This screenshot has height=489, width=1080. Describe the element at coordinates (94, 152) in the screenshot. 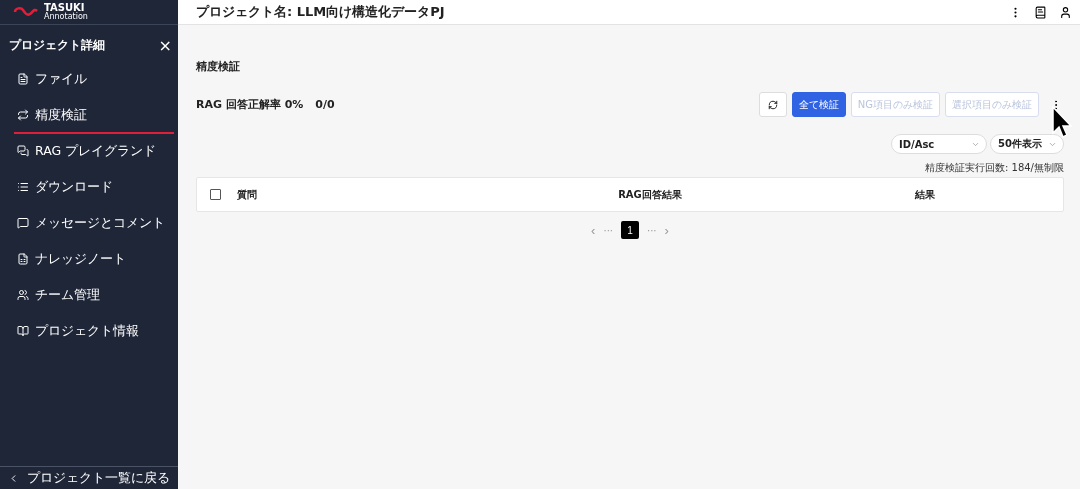

I see `sidebar-item: RAG プレイグランド` at that location.